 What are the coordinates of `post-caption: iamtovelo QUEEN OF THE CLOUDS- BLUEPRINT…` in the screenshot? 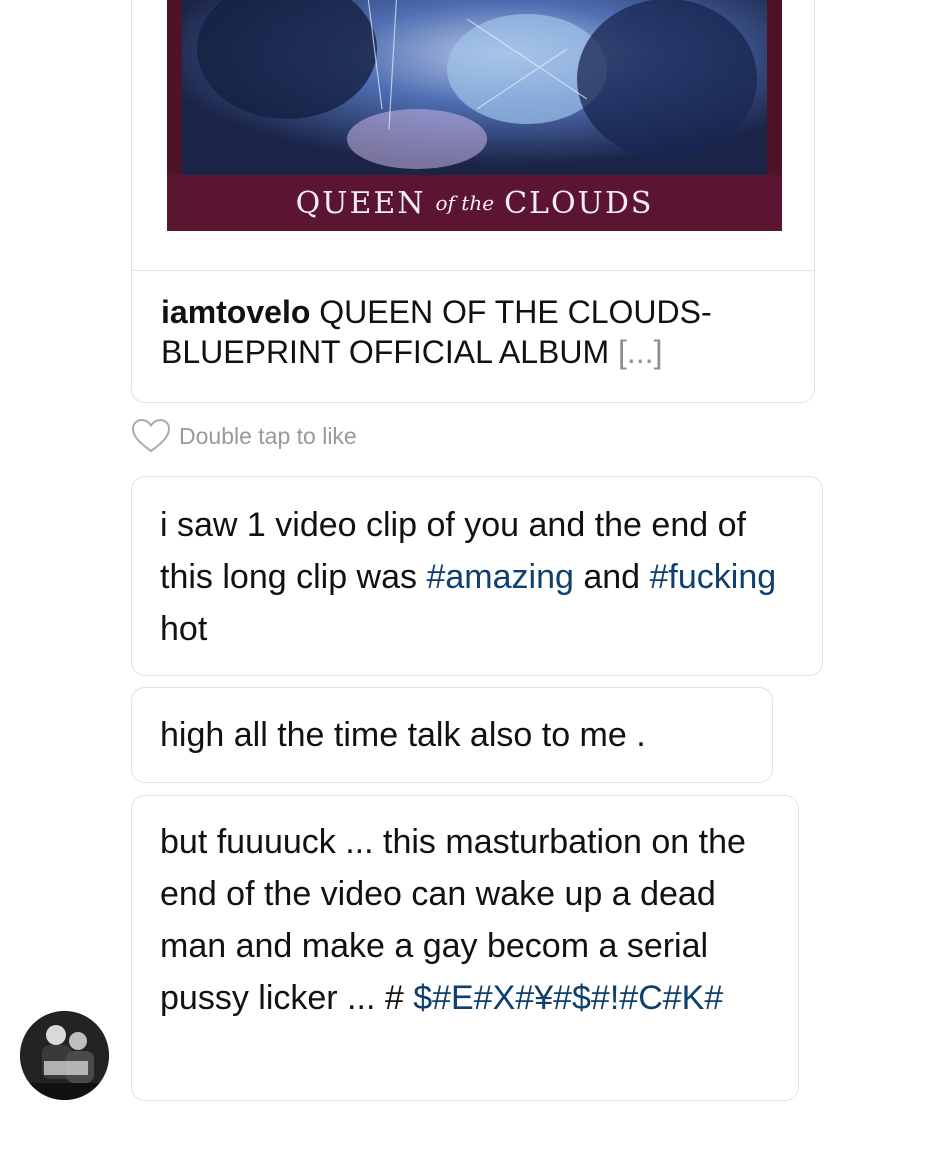 It's located at (471, 332).